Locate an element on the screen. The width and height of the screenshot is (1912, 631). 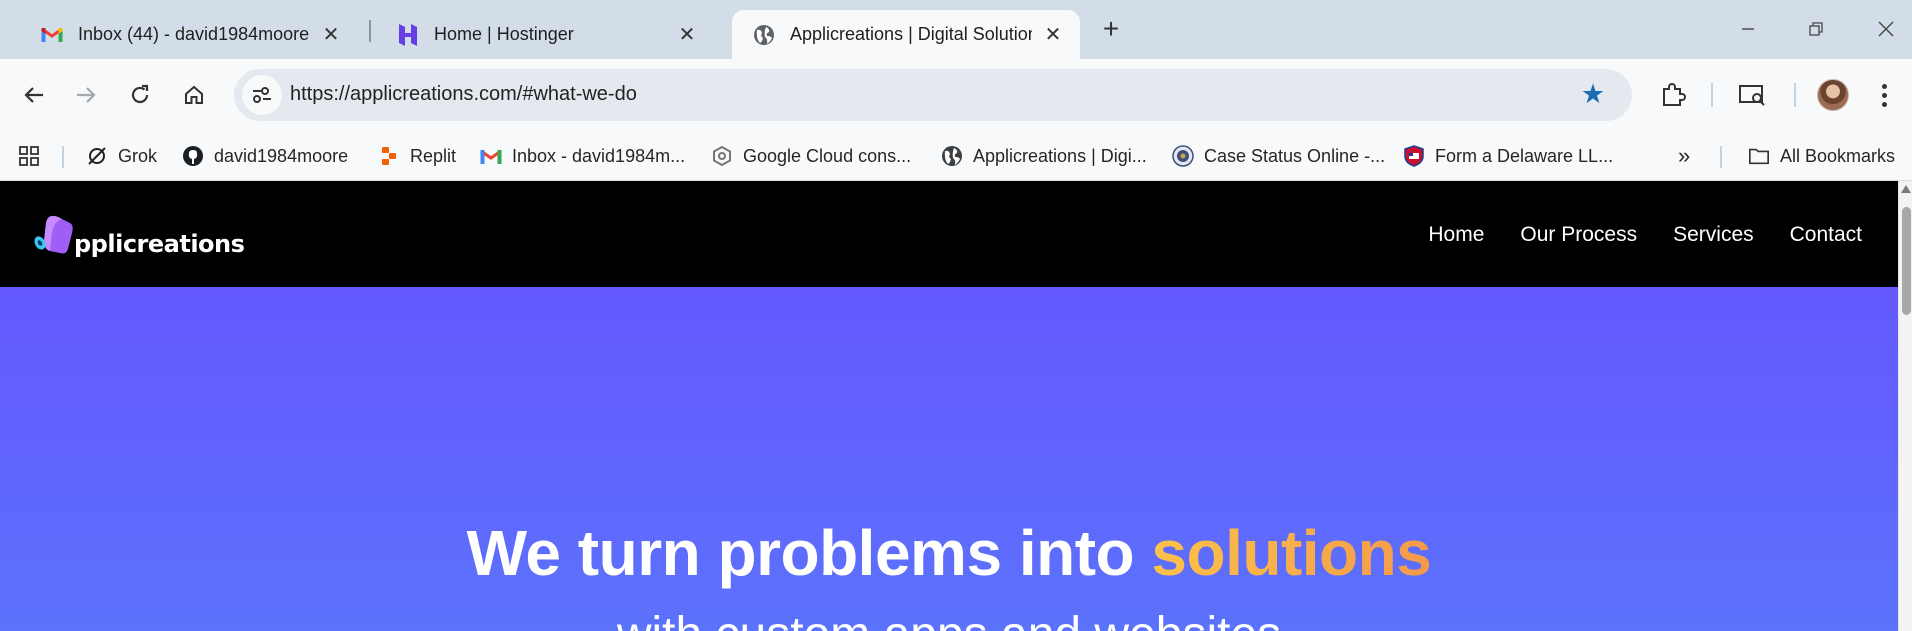
menu-icon is located at coordinates (1884, 95).